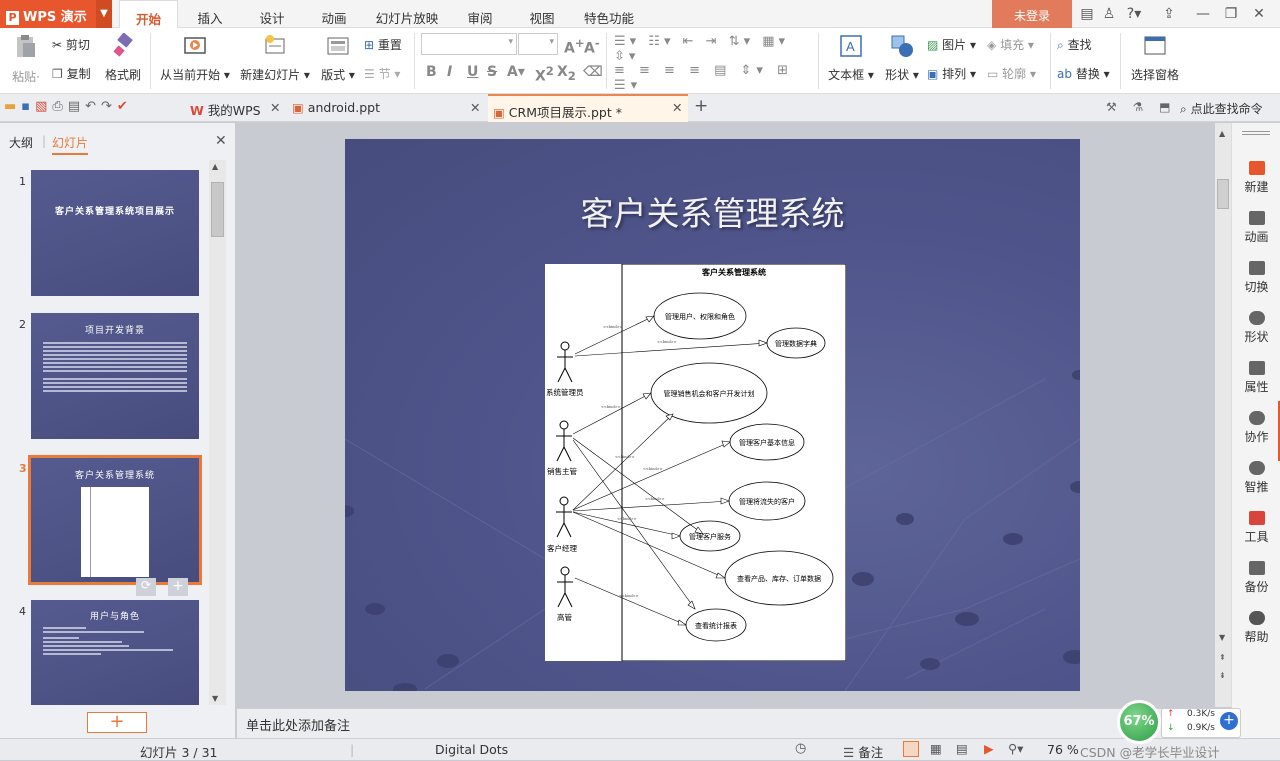 The height and width of the screenshot is (761, 1280). Describe the element at coordinates (431, 72) in the screenshot. I see `bold-icon: B` at that location.